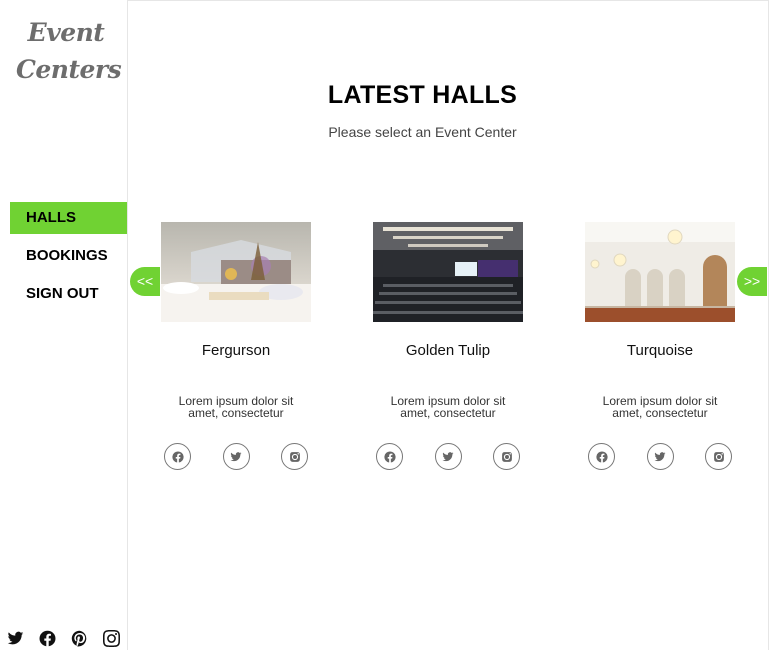 The width and height of the screenshot is (769, 650). Describe the element at coordinates (66, 32) in the screenshot. I see `brand-line-1: Event` at that location.